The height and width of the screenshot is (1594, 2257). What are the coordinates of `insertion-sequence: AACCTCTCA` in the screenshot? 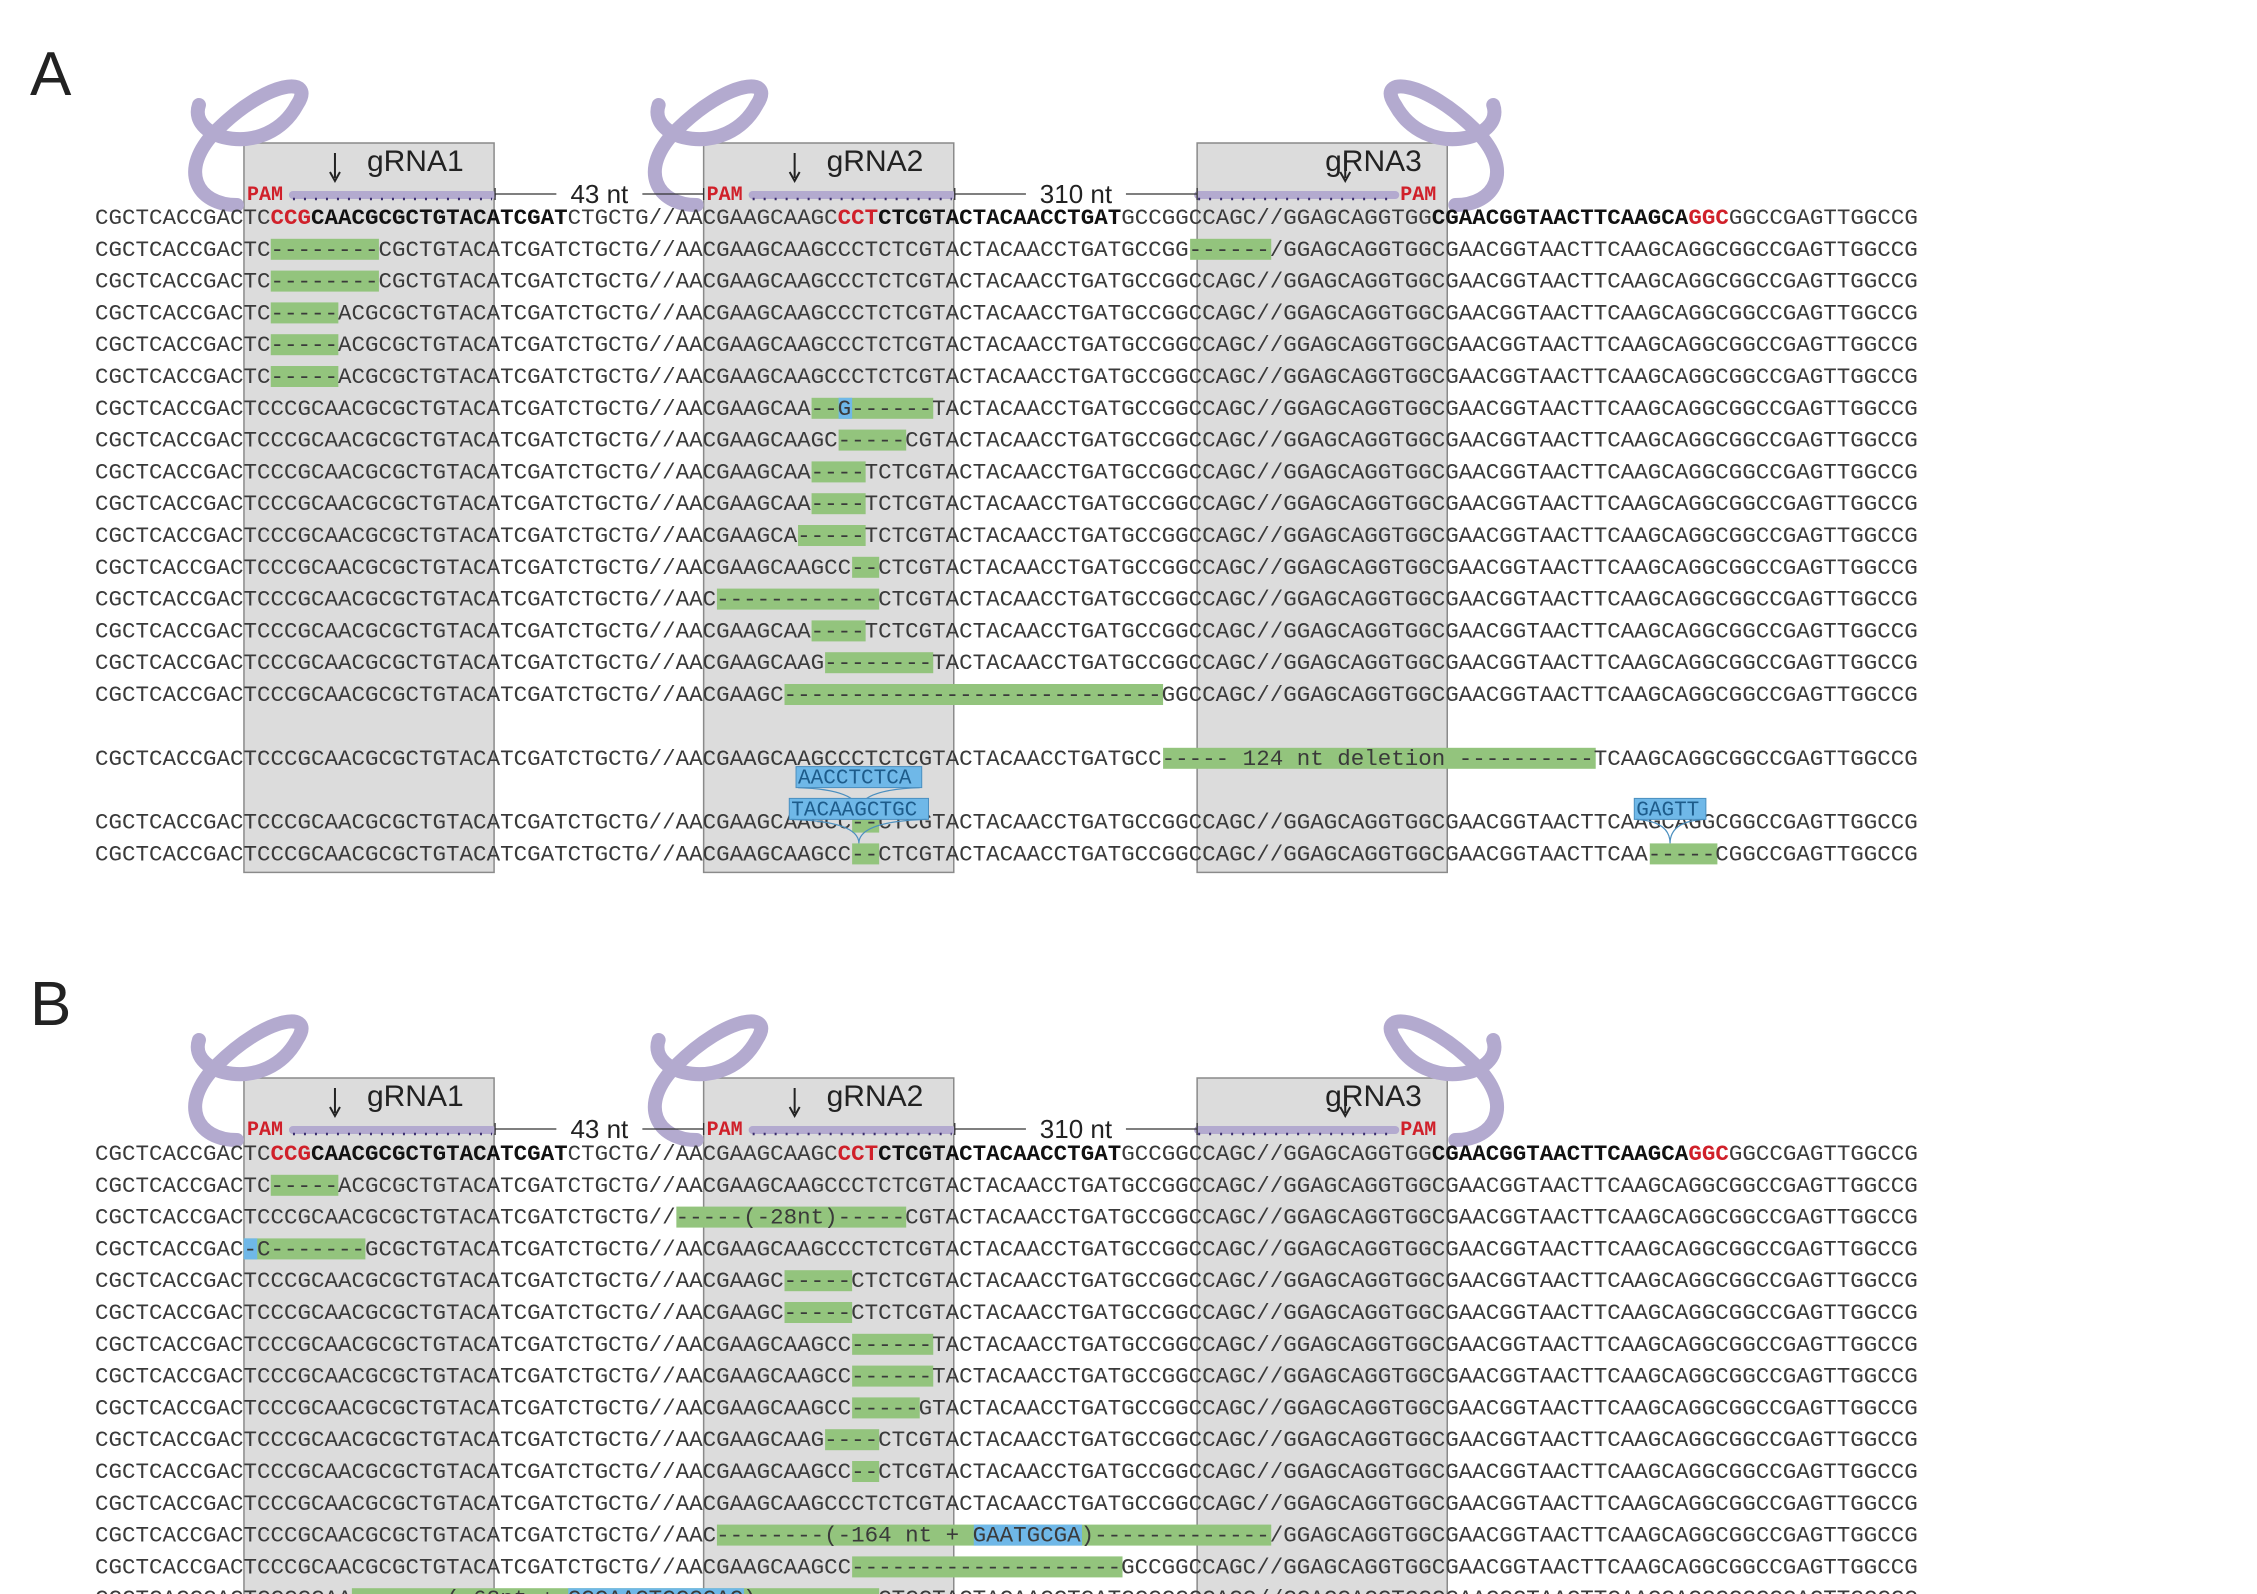 It's located at (855, 779).